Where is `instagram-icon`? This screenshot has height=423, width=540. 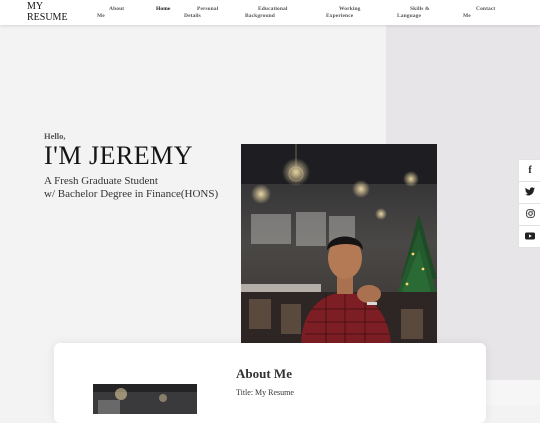
instagram-icon is located at coordinates (530, 214).